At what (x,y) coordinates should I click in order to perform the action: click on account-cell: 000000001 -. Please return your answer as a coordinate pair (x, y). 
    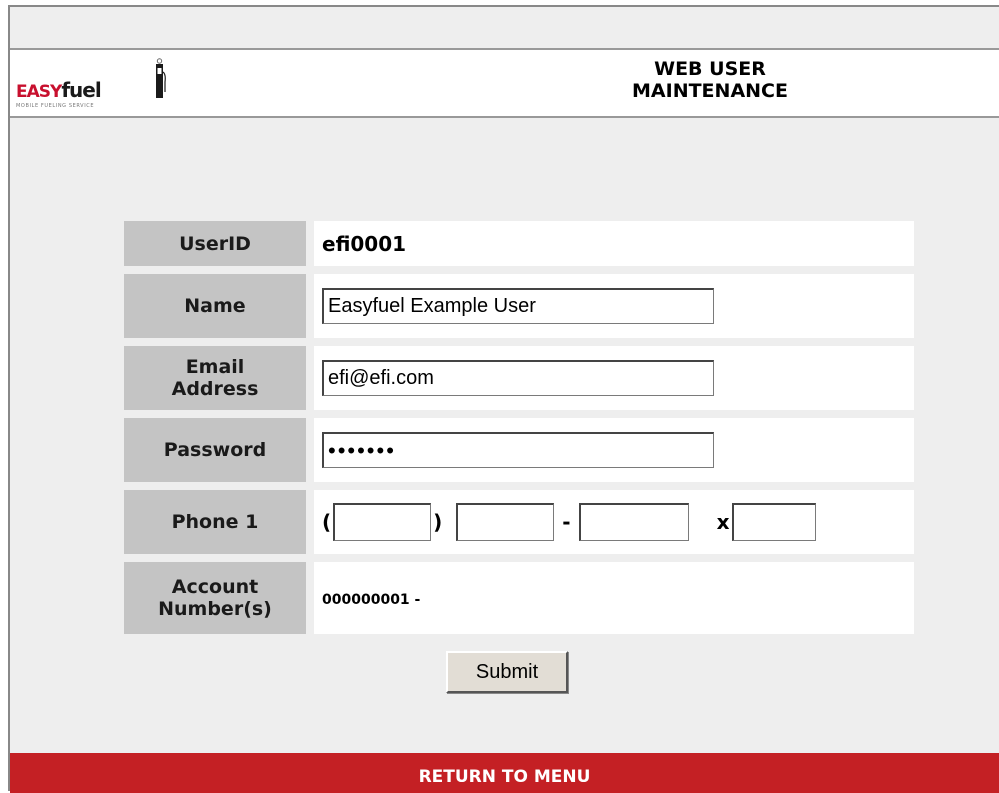
    Looking at the image, I should click on (614, 598).